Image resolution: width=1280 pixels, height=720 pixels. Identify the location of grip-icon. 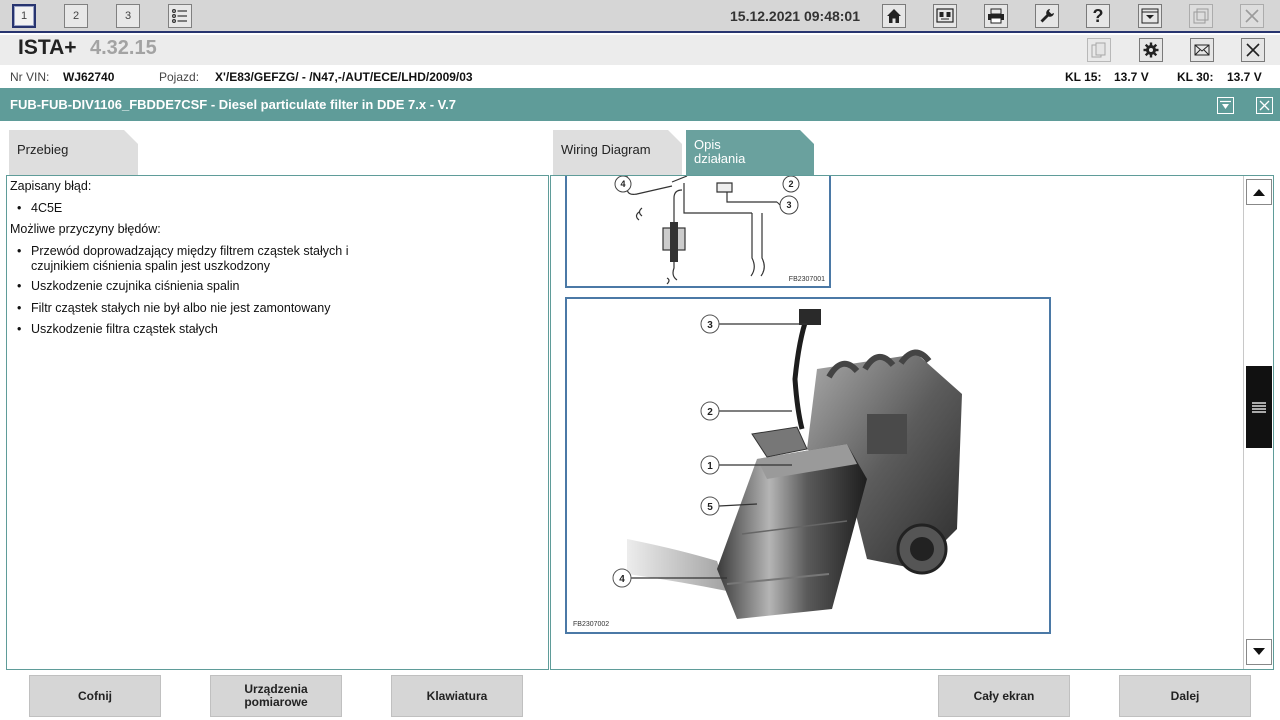
(1259, 407).